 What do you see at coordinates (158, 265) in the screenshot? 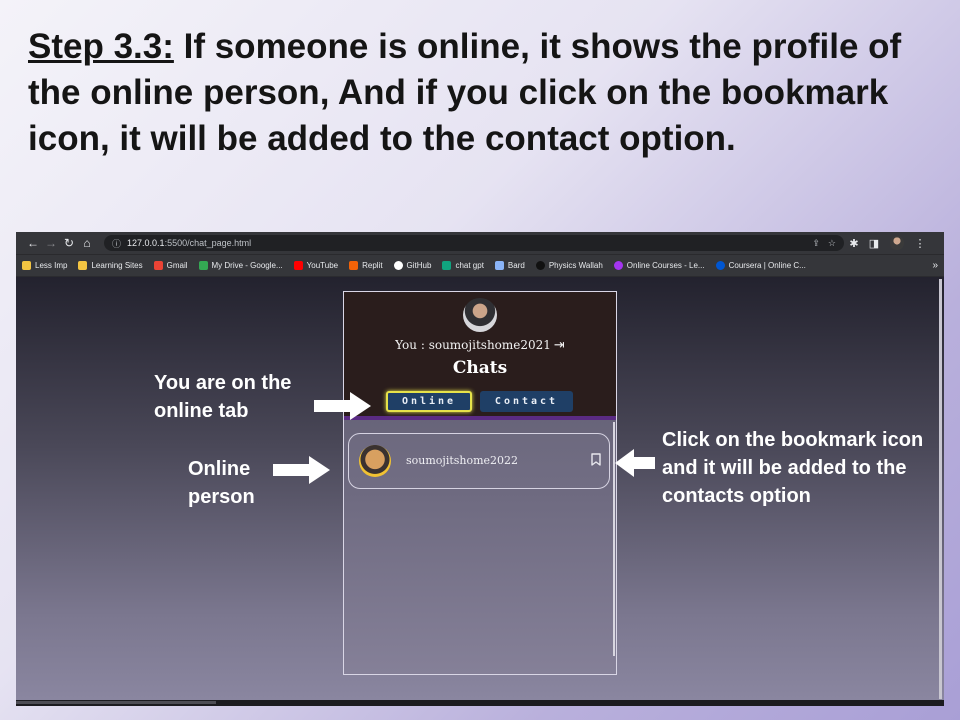
I see `gmail-icon` at bounding box center [158, 265].